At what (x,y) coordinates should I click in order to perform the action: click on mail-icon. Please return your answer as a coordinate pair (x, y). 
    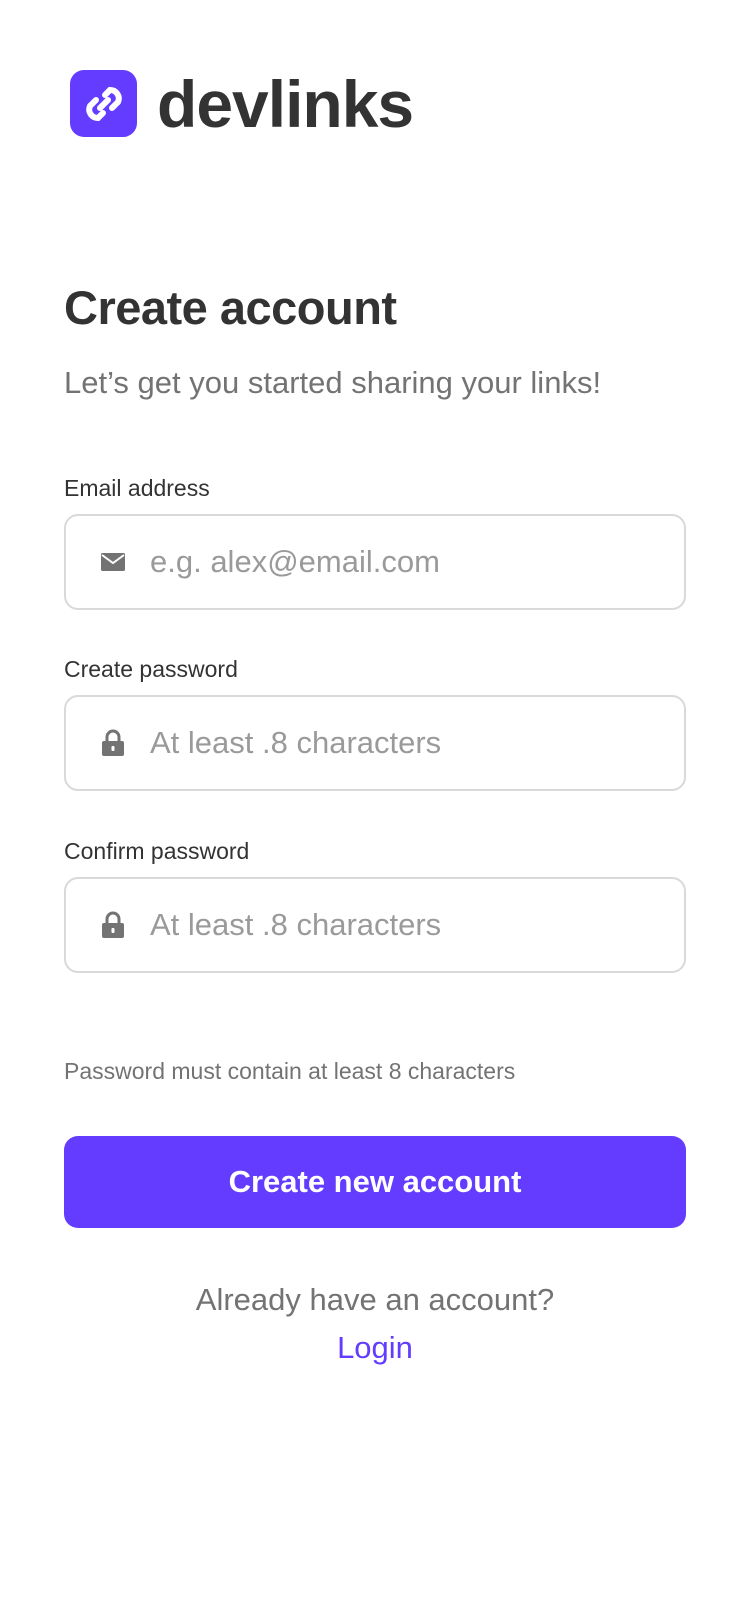
    Looking at the image, I should click on (113, 562).